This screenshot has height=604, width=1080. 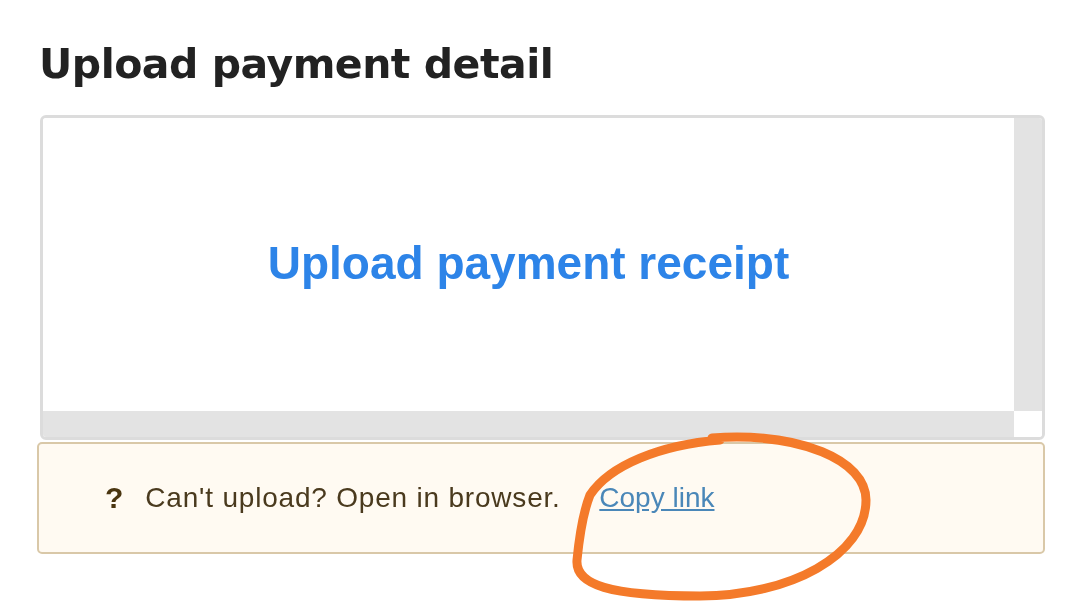 What do you see at coordinates (528, 262) in the screenshot?
I see `upload-receipt-button: Upload payment receipt` at bounding box center [528, 262].